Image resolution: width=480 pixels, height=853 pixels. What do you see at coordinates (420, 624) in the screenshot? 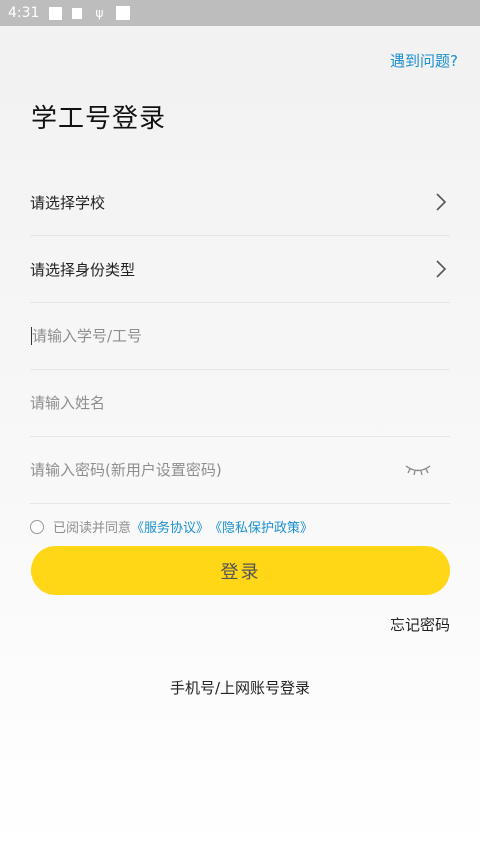
I see `forgot-password-link: 忘记密码` at bounding box center [420, 624].